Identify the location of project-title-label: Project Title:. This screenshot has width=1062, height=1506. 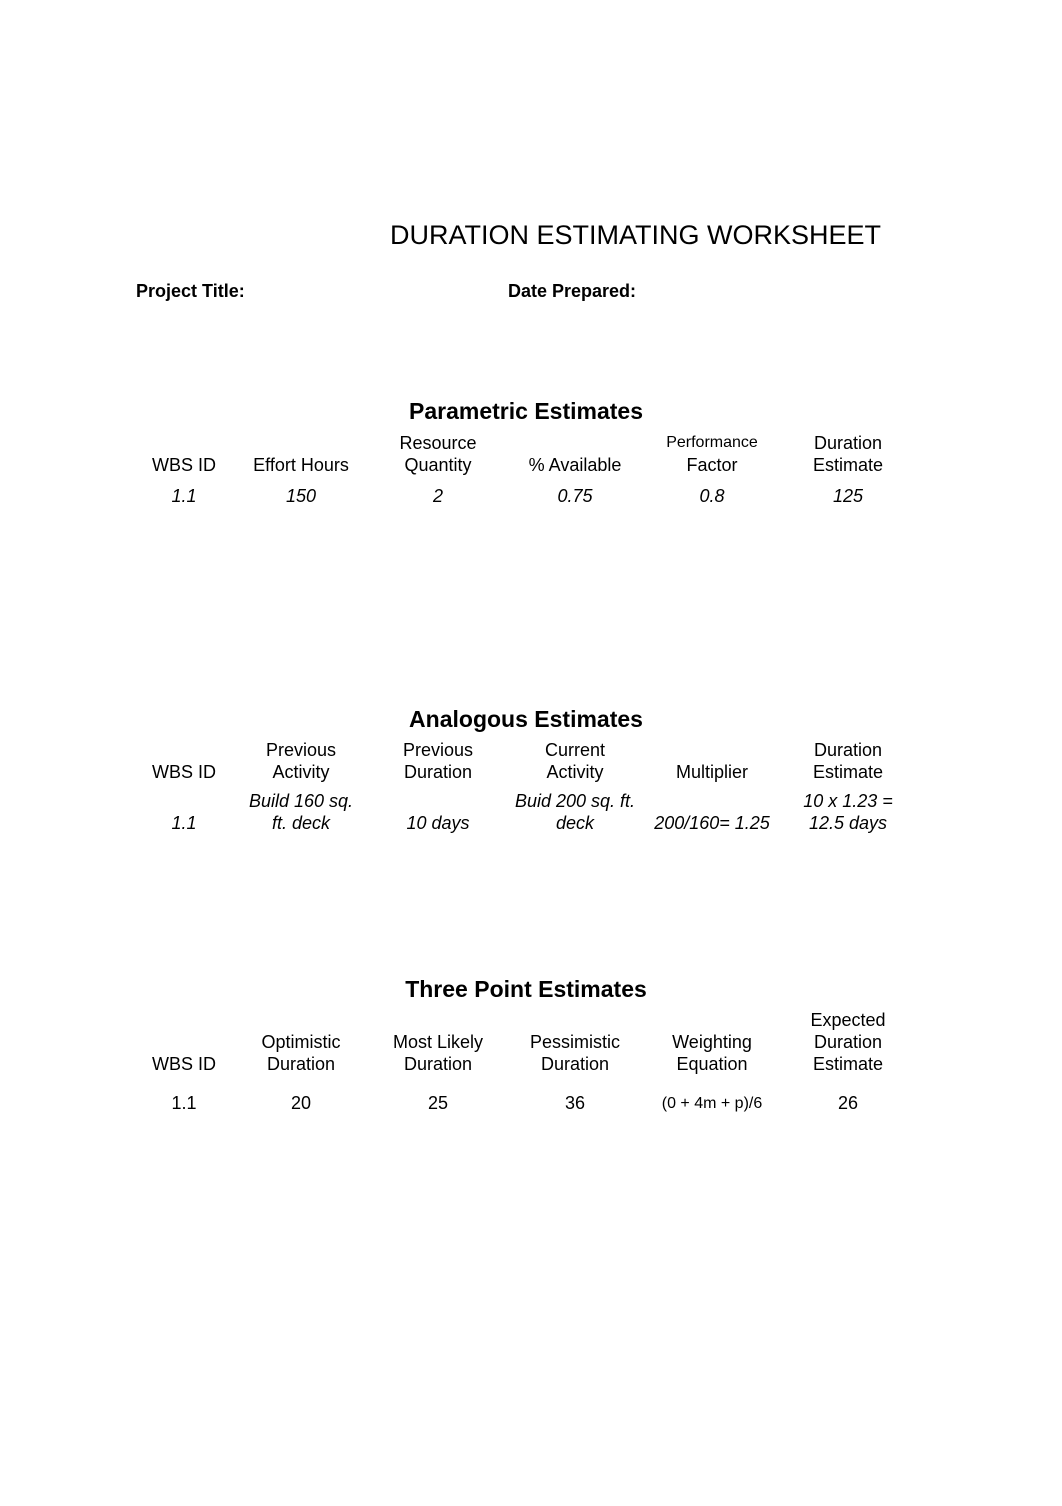
(190, 291).